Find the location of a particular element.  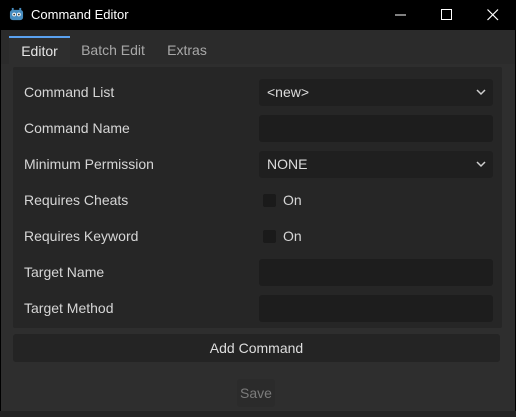

target-method-label: Target Method is located at coordinates (69, 308).